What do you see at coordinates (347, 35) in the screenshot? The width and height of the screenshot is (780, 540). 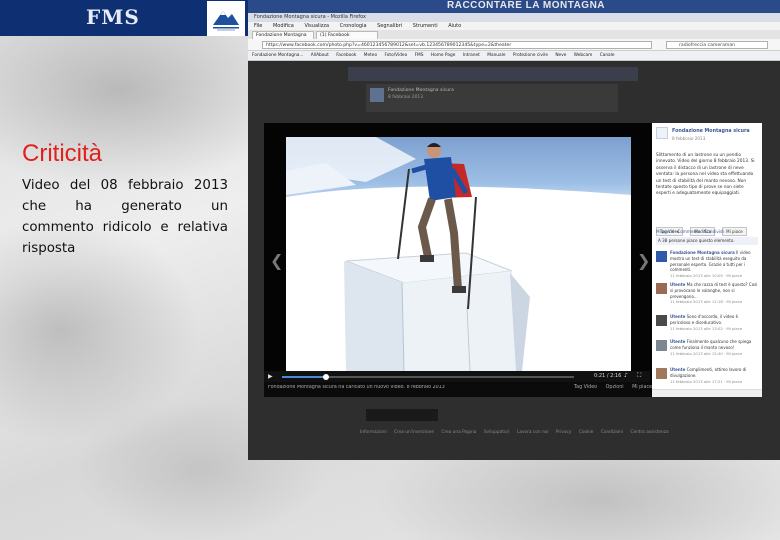 I see `tab-facebook: (1) Facebook` at bounding box center [347, 35].